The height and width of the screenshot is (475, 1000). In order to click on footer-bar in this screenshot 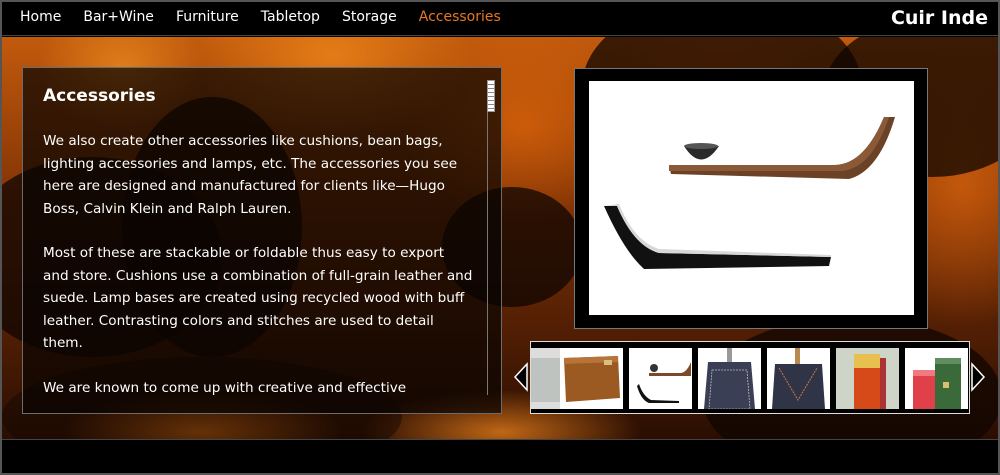, I will do `click(500, 456)`.